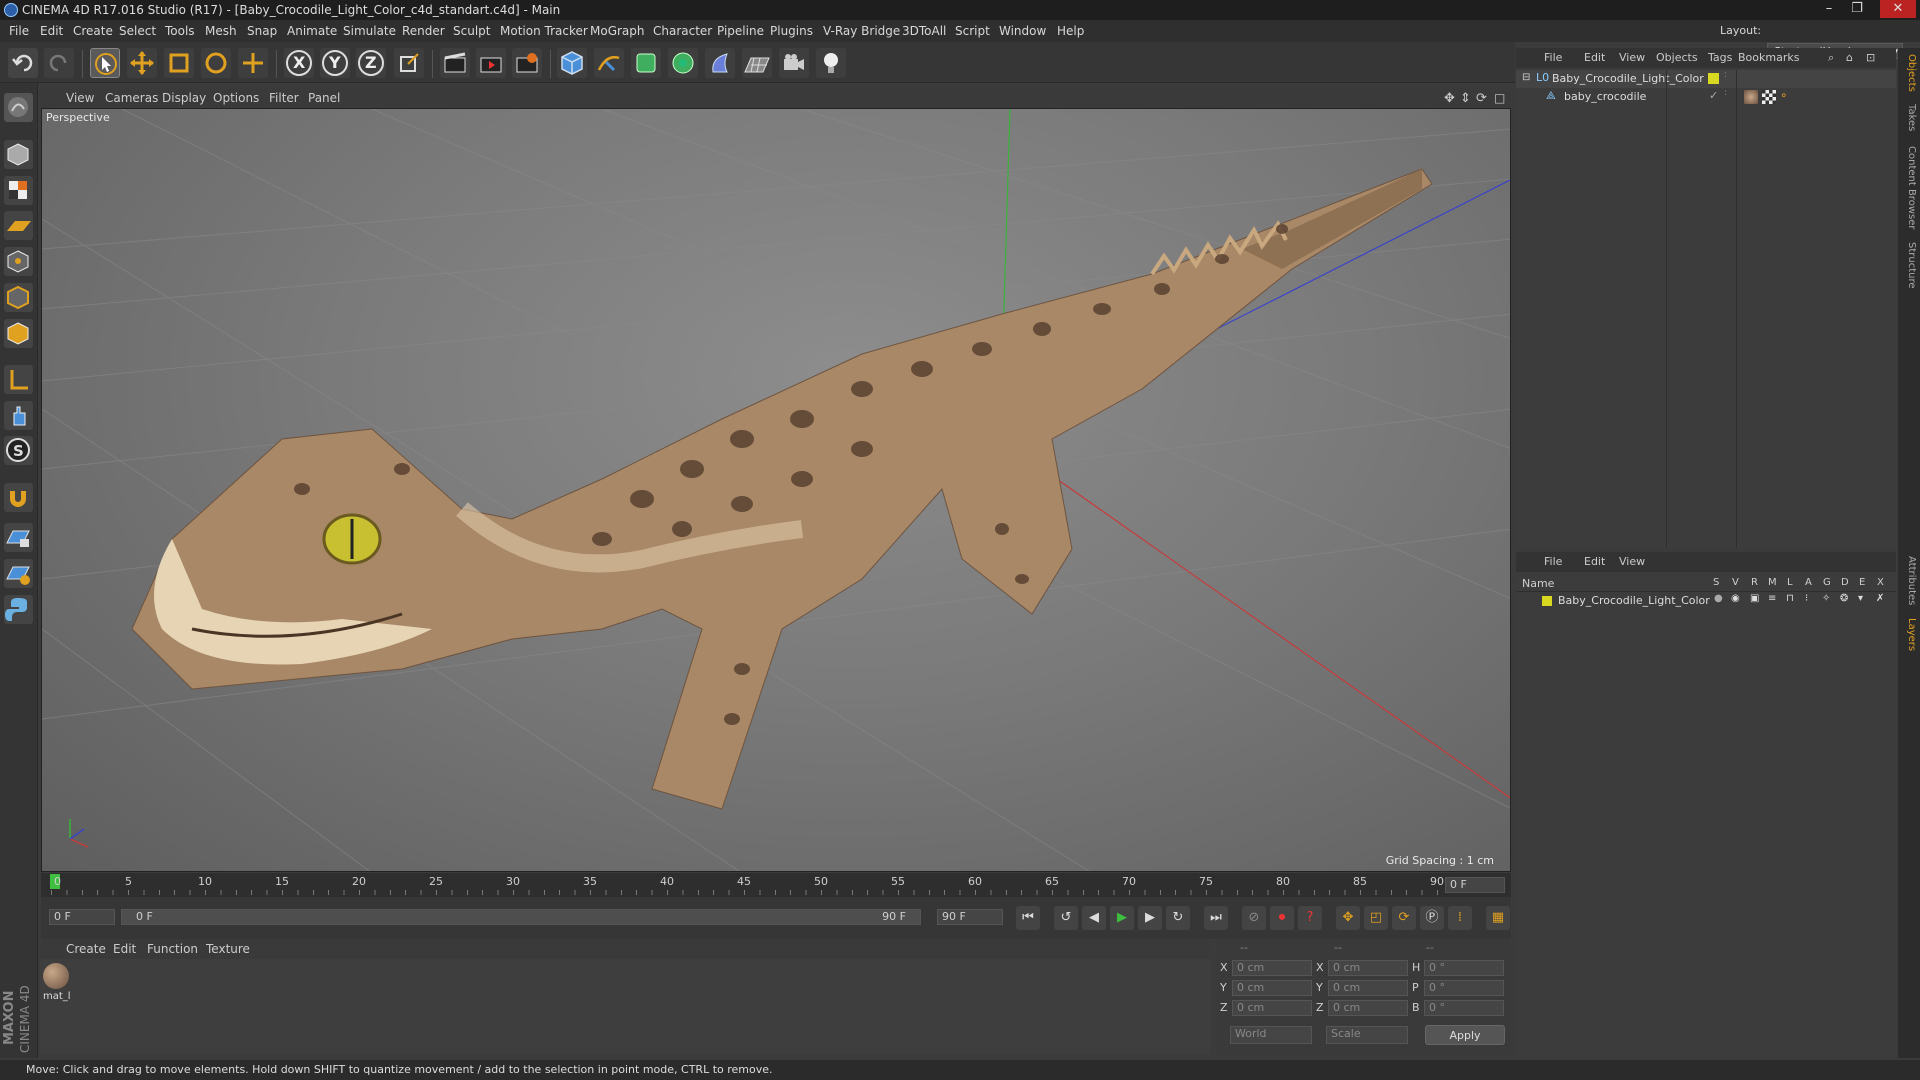 The image size is (1920, 1080). Describe the element at coordinates (18, 497) in the screenshot. I see `magnet-button` at that location.